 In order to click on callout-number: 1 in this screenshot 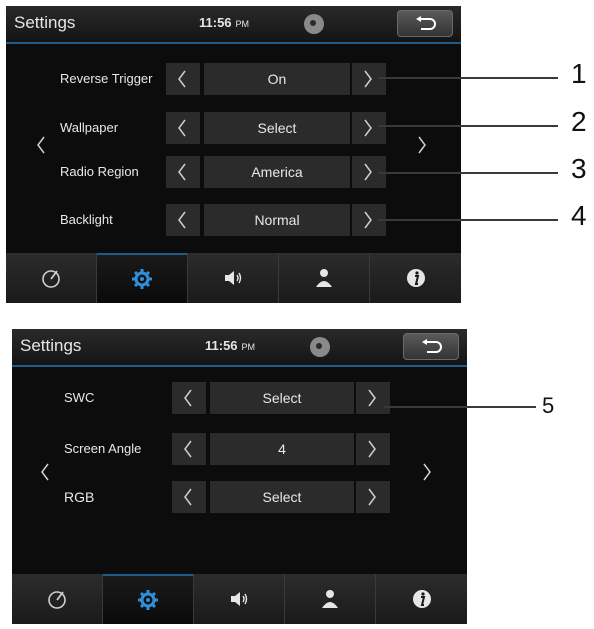, I will do `click(579, 73)`.